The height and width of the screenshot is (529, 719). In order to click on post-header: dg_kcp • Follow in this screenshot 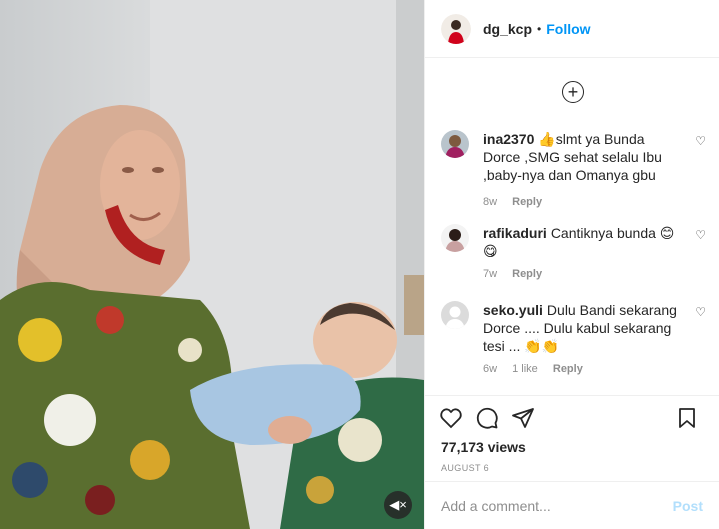, I will do `click(572, 29)`.